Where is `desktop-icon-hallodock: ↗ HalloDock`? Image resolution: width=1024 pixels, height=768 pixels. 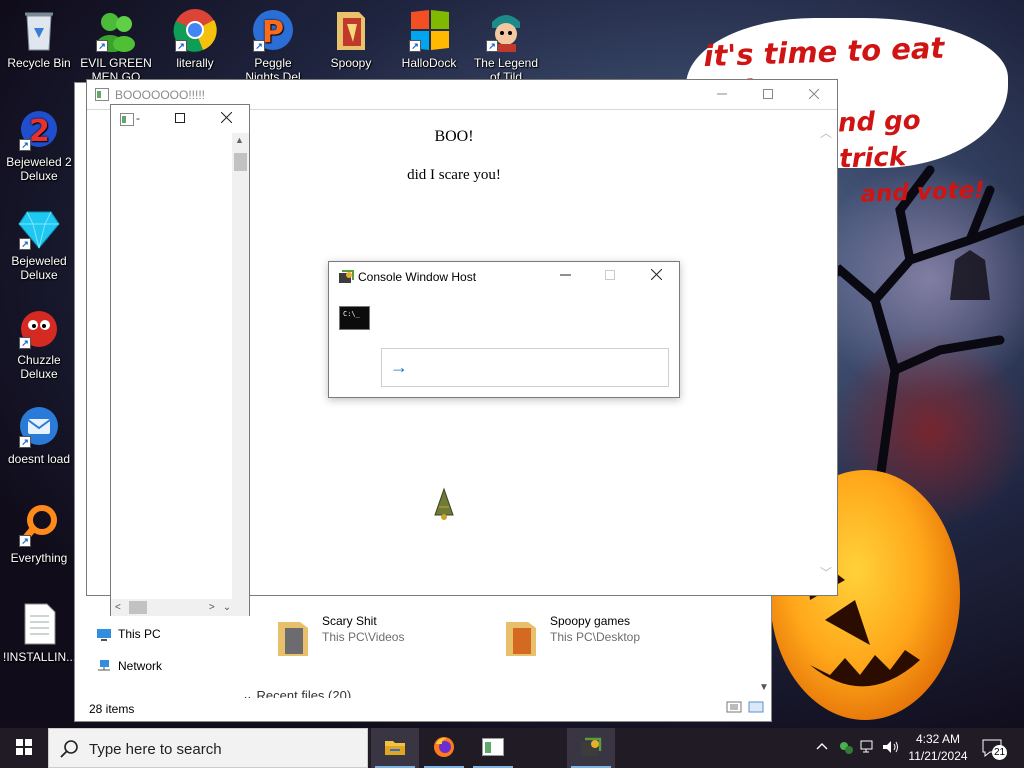 desktop-icon-hallodock: ↗ HalloDock is located at coordinates (429, 39).